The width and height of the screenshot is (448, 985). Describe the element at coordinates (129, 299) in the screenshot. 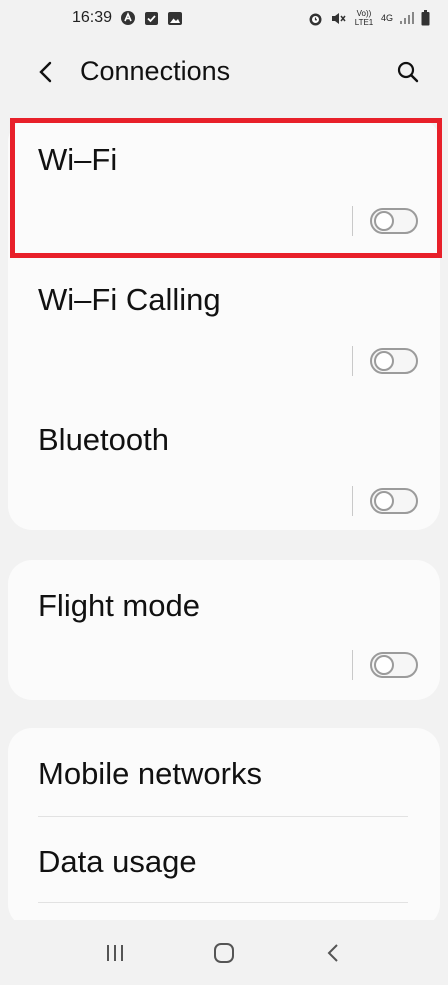

I see `wifi-calling-label: Wi–Fi Calling` at that location.